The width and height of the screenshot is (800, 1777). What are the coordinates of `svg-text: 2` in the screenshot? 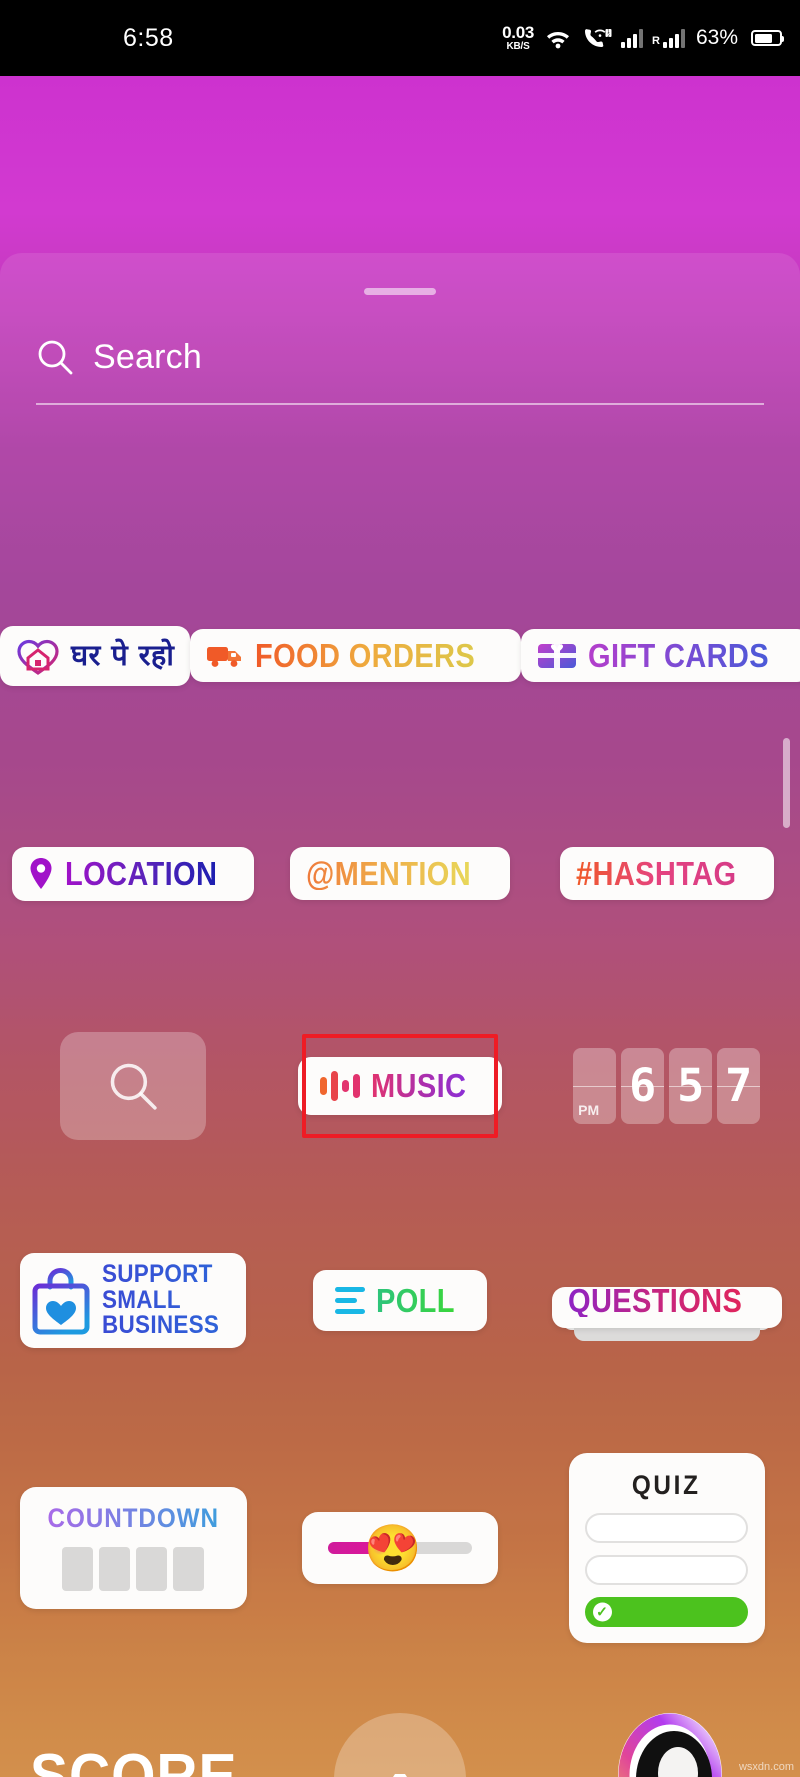 It's located at (608, 35).